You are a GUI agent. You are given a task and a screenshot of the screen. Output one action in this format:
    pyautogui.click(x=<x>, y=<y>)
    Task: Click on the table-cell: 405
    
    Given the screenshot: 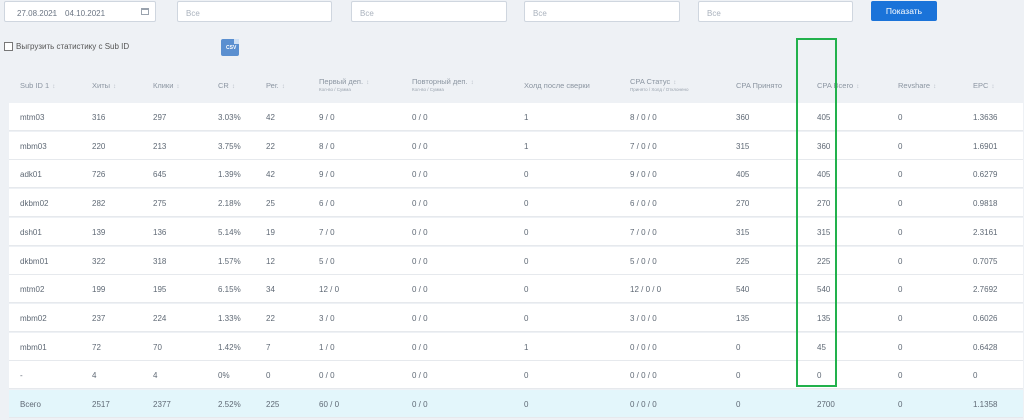 What is the action you would take?
    pyautogui.click(x=824, y=175)
    